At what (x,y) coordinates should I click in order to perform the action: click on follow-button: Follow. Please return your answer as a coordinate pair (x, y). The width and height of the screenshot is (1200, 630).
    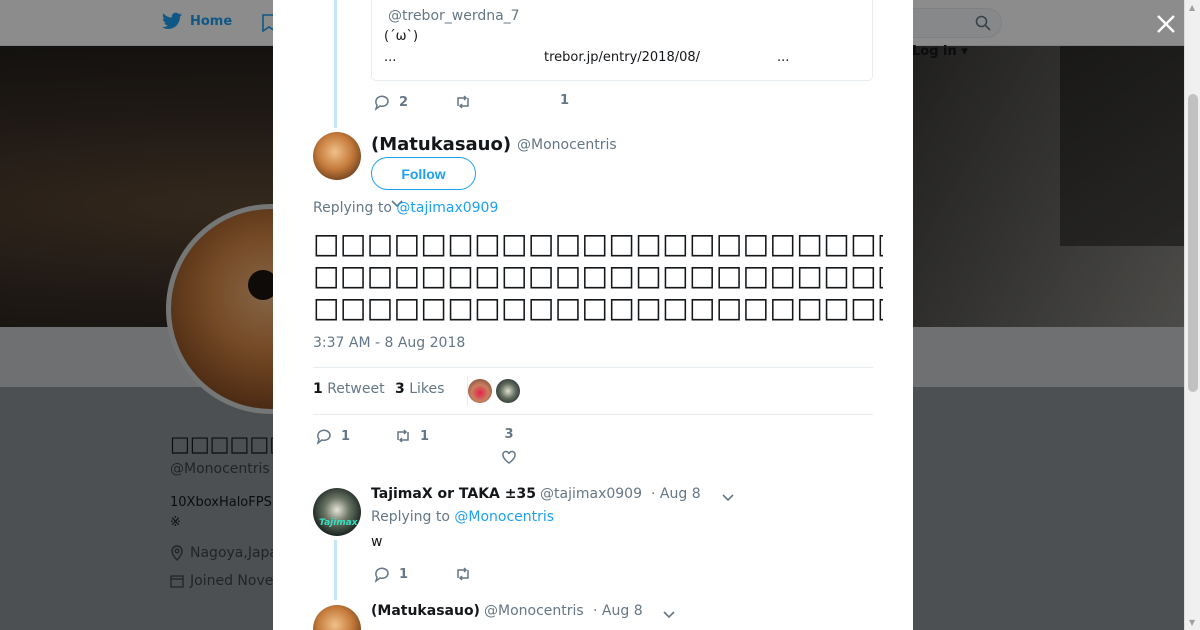
    Looking at the image, I should click on (423, 173).